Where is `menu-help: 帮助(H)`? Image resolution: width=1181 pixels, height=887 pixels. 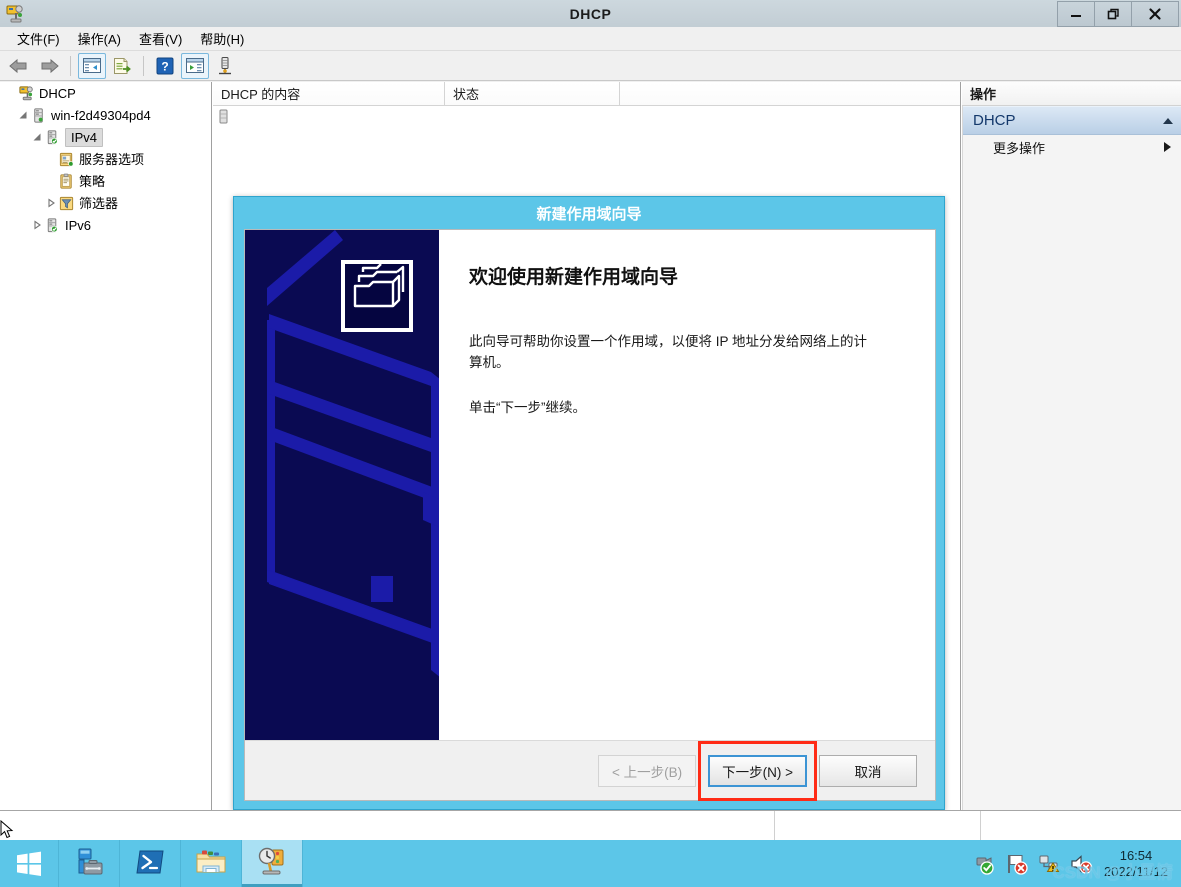
menu-help: 帮助(H) is located at coordinates (222, 38).